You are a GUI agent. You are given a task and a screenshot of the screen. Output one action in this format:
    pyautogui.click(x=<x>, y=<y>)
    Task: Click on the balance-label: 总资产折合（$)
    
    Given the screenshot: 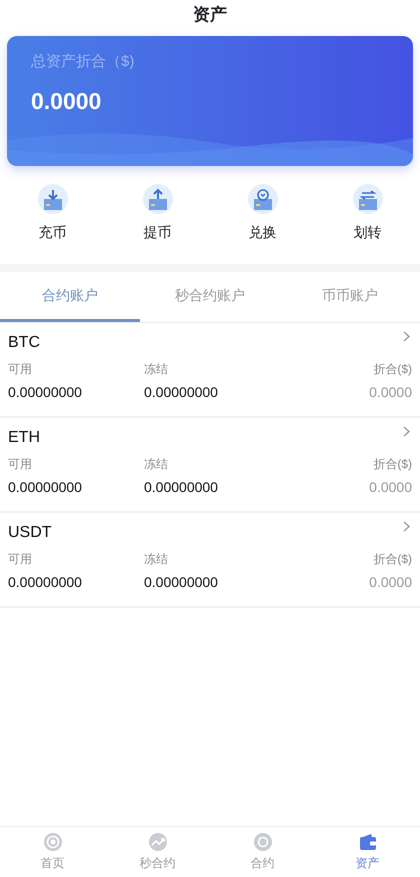 What is the action you would take?
    pyautogui.click(x=82, y=62)
    